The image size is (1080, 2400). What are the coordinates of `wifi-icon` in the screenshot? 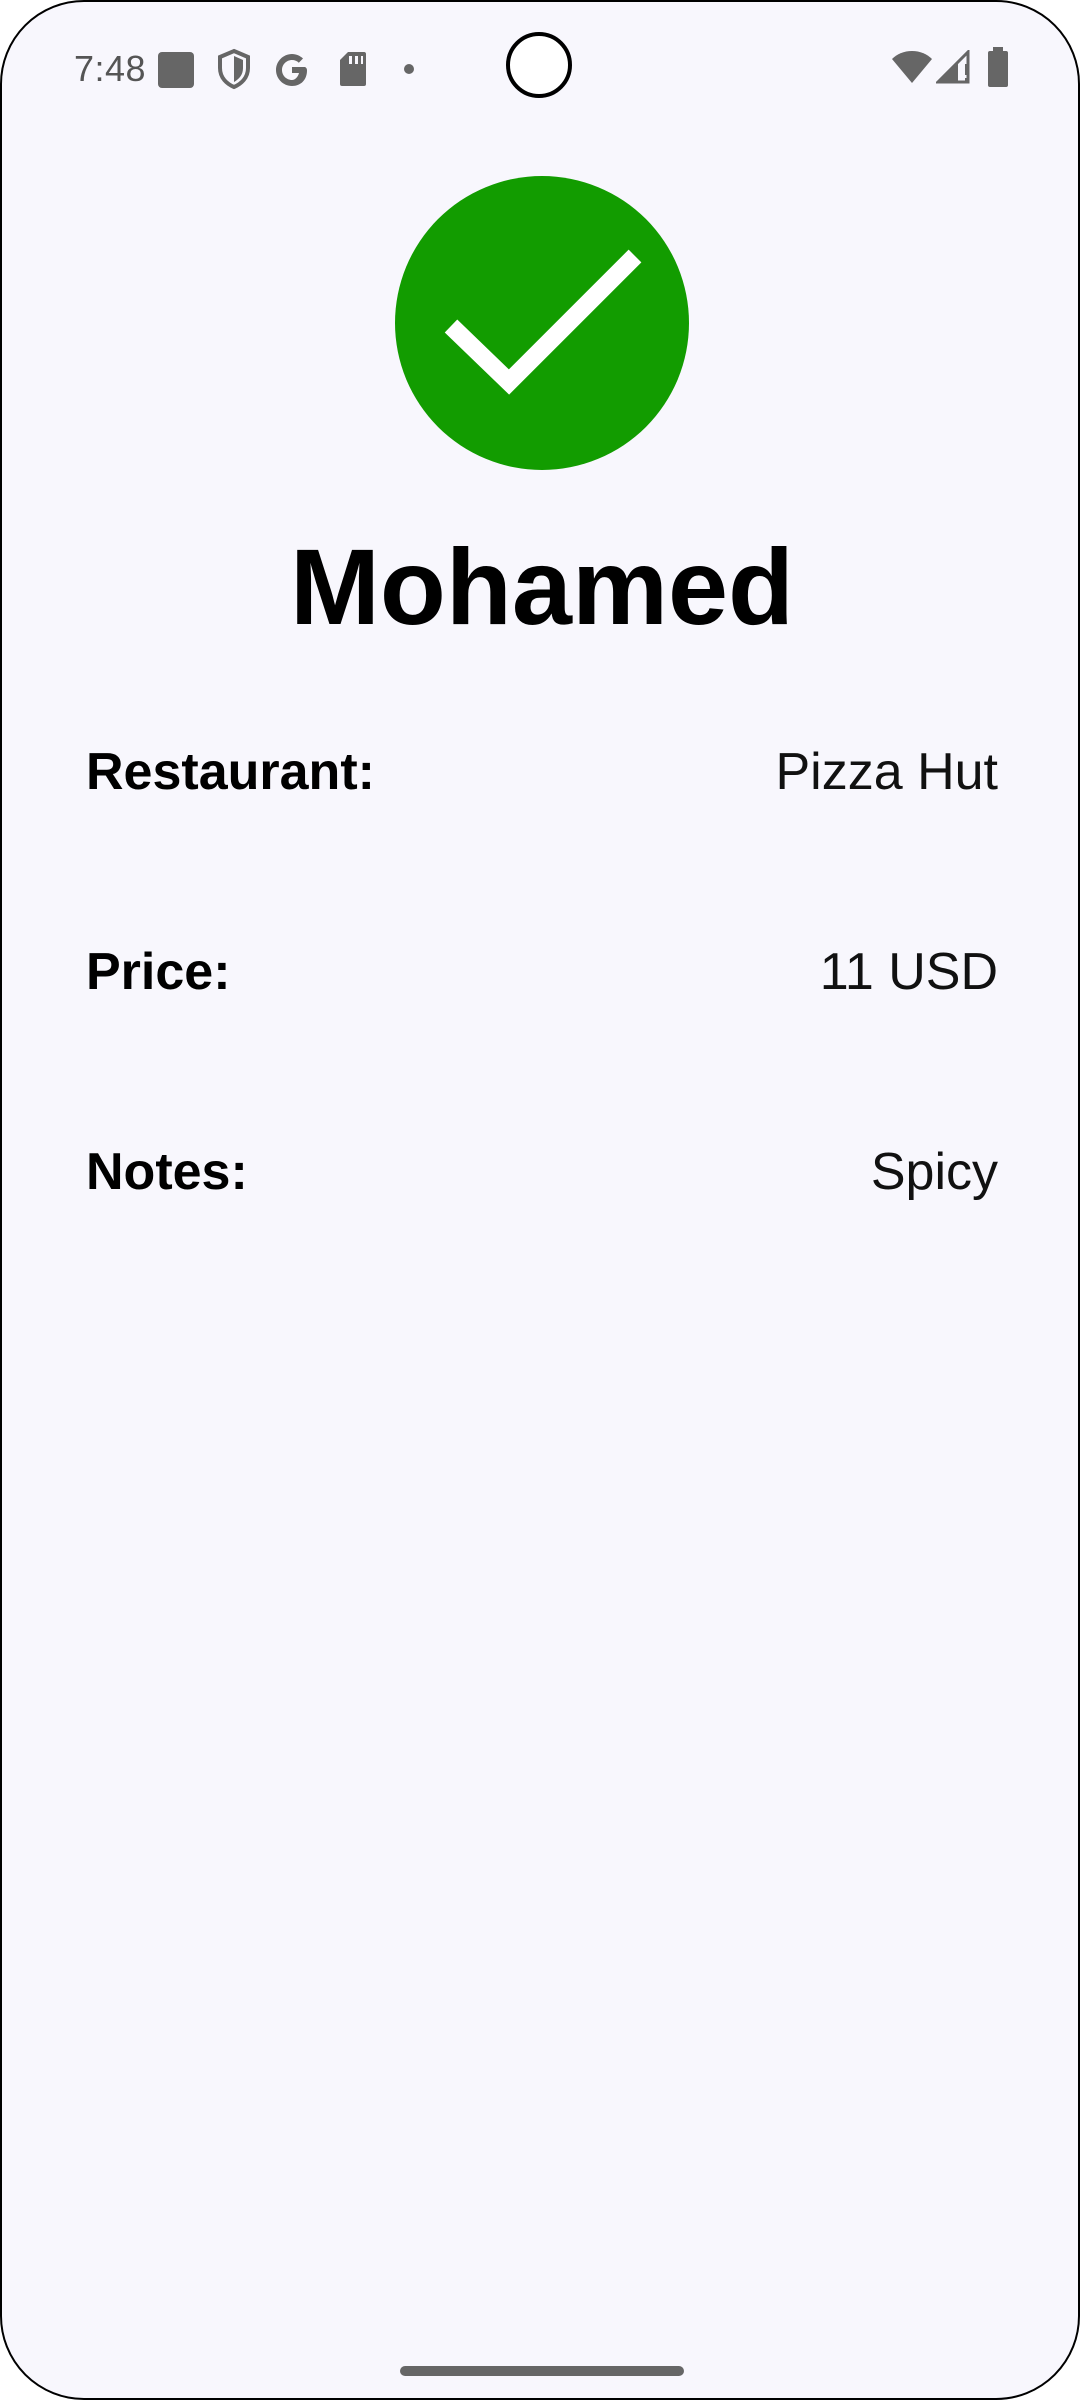 It's located at (912, 67).